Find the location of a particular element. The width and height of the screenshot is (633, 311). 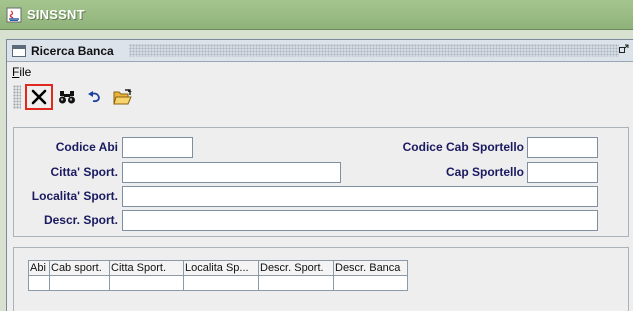

column-header-cab-sport: Cab sport. is located at coordinates (80, 268).